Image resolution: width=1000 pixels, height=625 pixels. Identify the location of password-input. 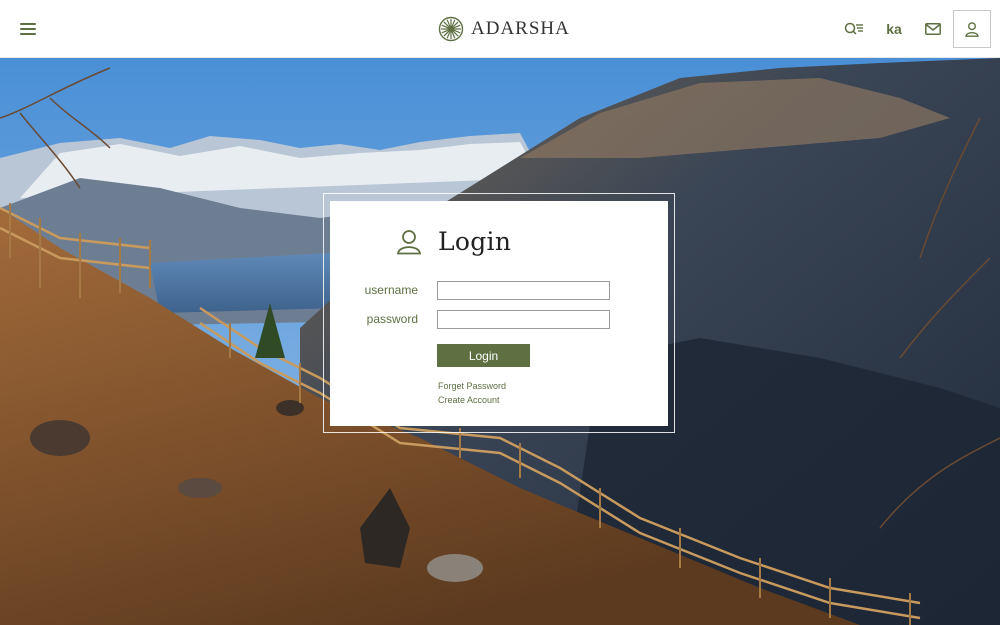
(523, 319).